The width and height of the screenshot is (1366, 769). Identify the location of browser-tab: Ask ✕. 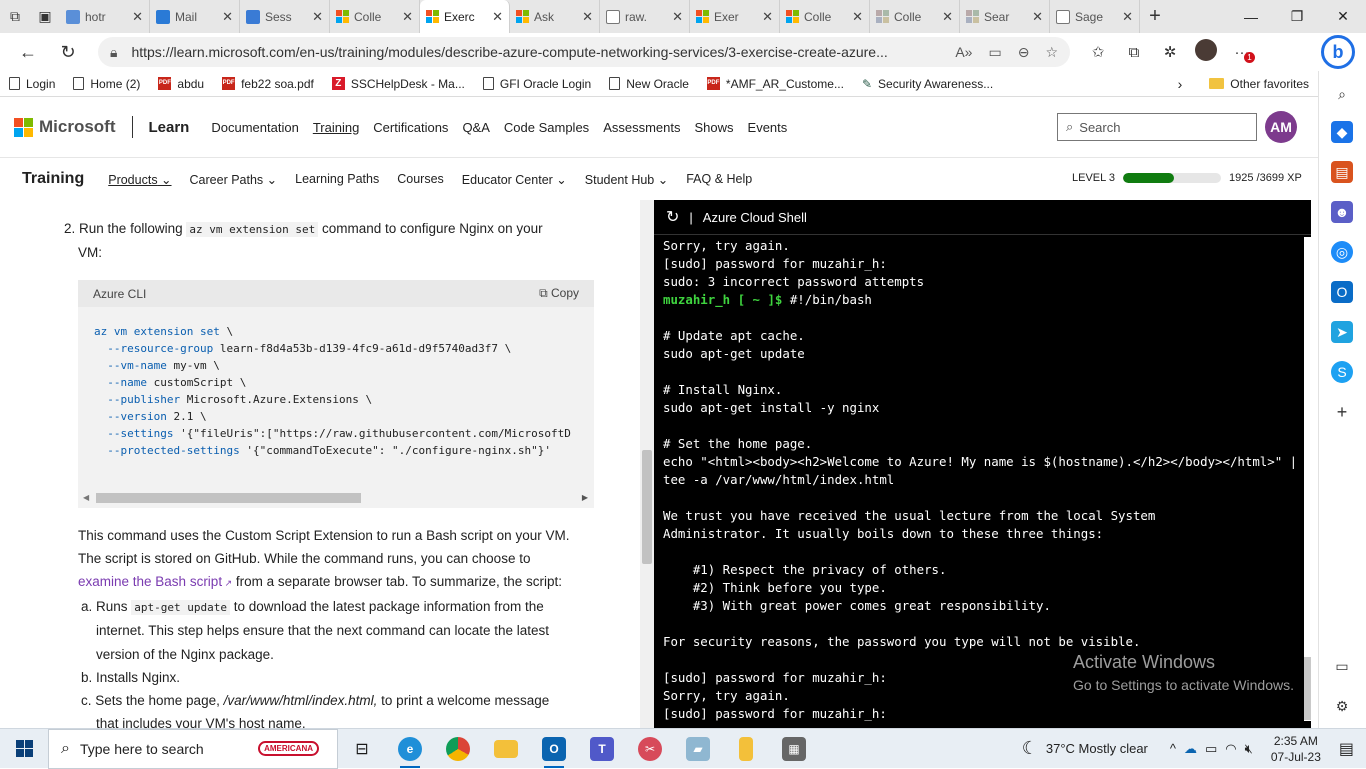
(555, 16).